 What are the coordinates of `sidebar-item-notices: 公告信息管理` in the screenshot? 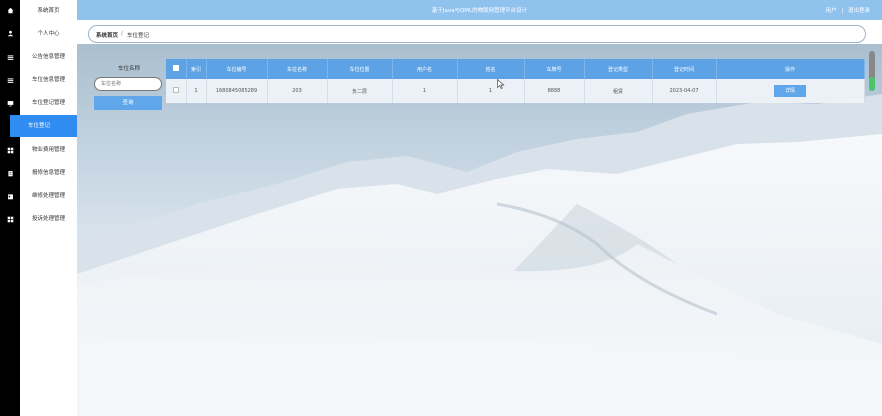 It's located at (48, 57).